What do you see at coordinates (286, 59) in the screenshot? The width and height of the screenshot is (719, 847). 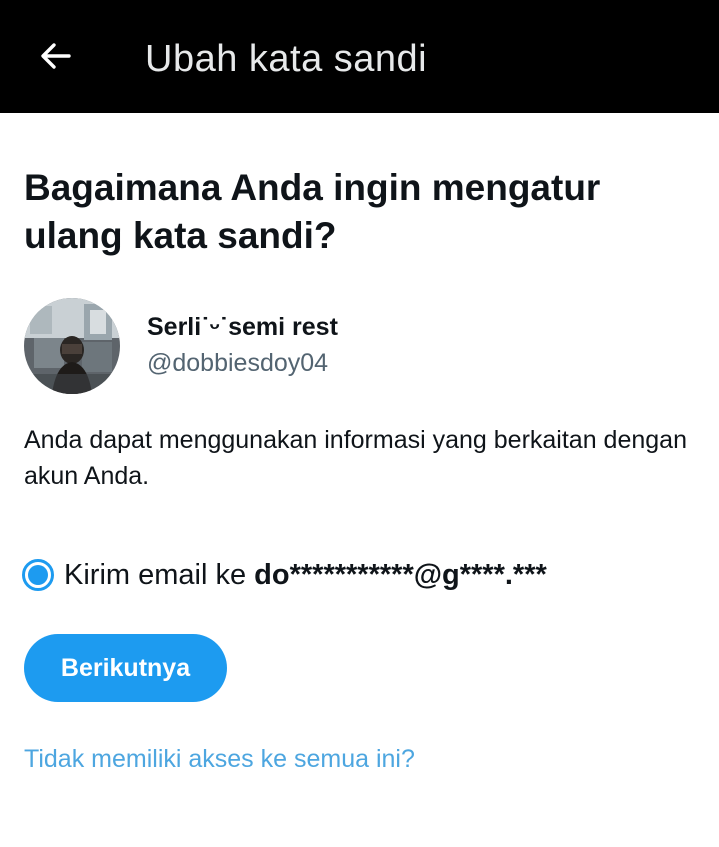 I see `page-title: Ubah kata sandi` at bounding box center [286, 59].